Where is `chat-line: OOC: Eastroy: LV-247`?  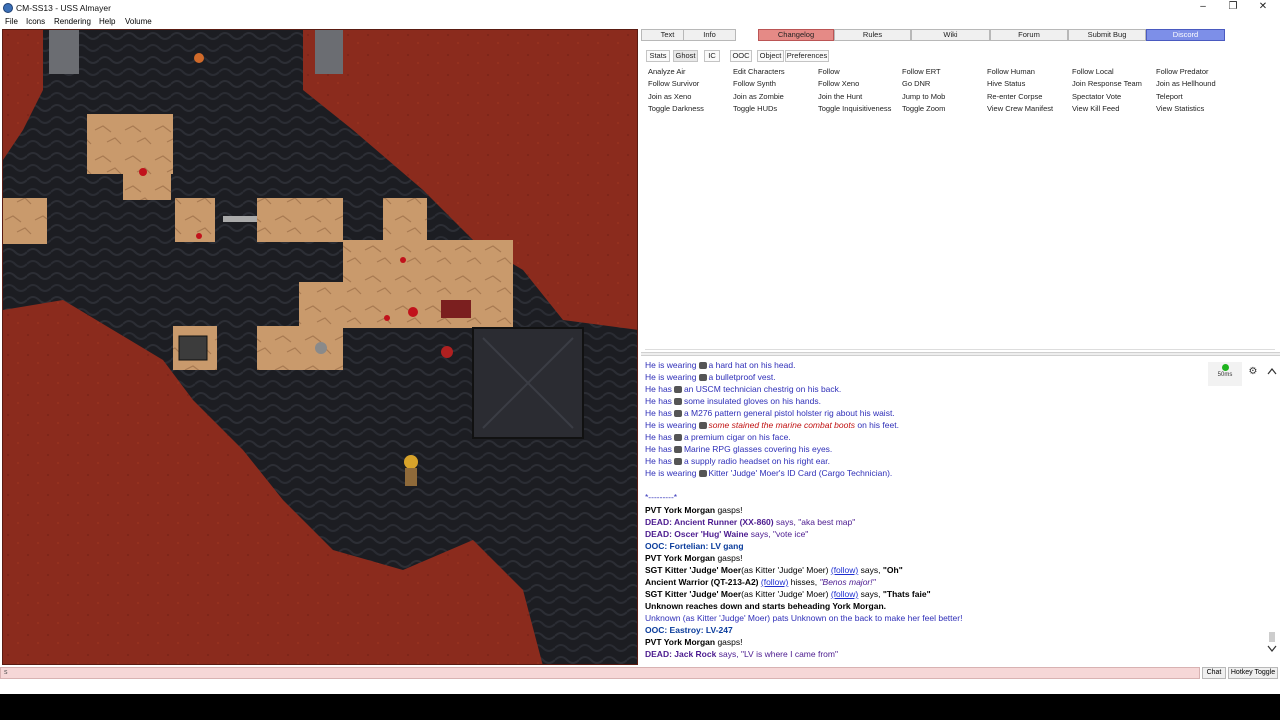 chat-line: OOC: Eastroy: LV-247 is located at coordinates (689, 630).